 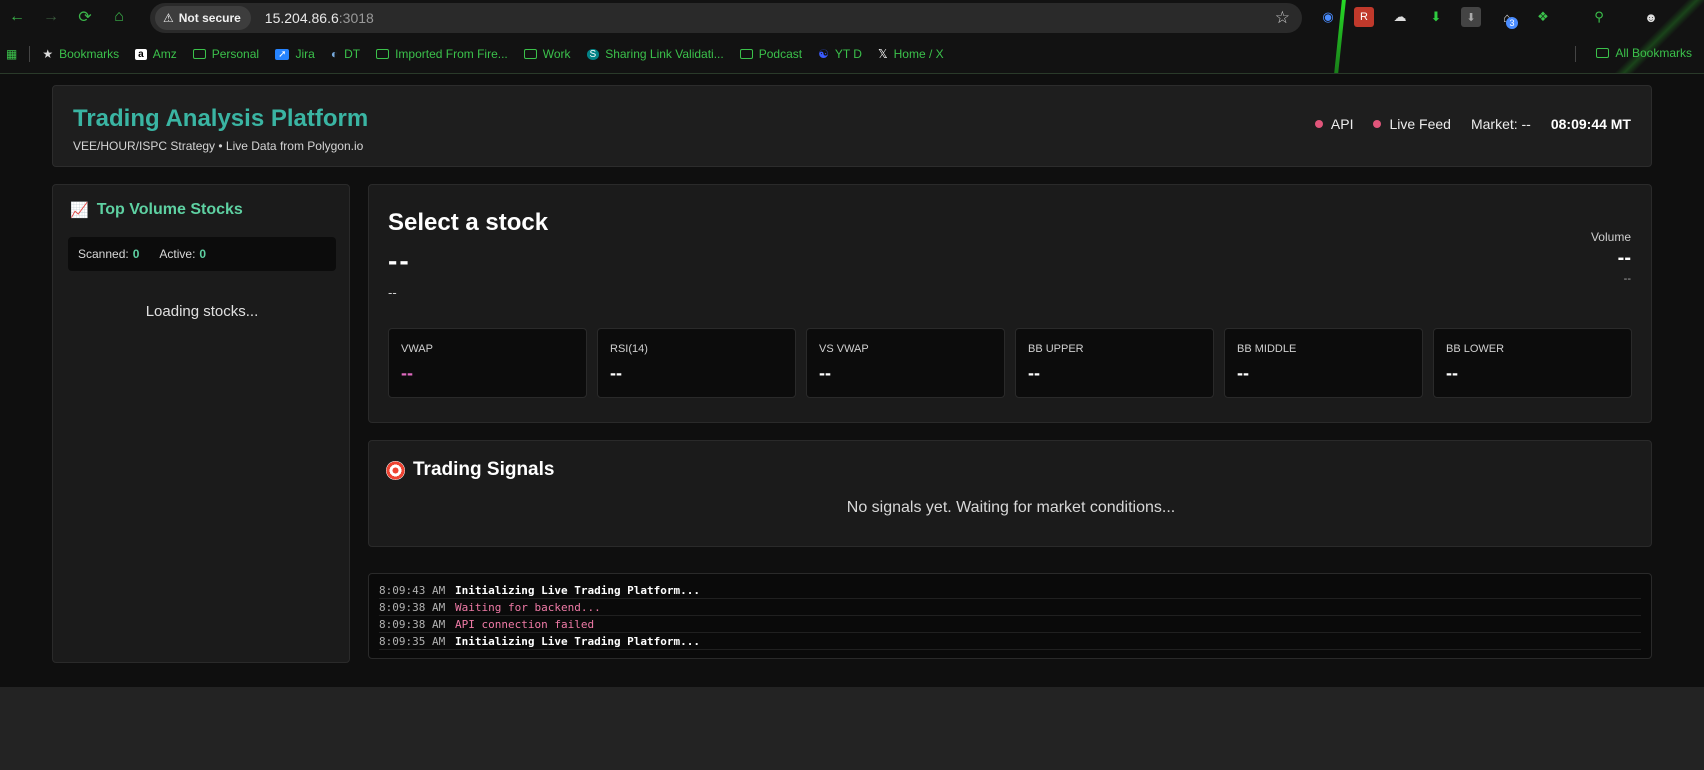 I want to click on jira-icon: ➚, so click(x=282, y=54).